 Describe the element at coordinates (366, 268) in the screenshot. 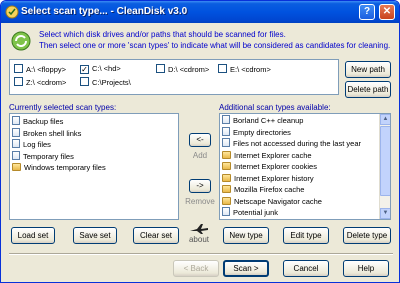

I see `help-button: Help` at that location.